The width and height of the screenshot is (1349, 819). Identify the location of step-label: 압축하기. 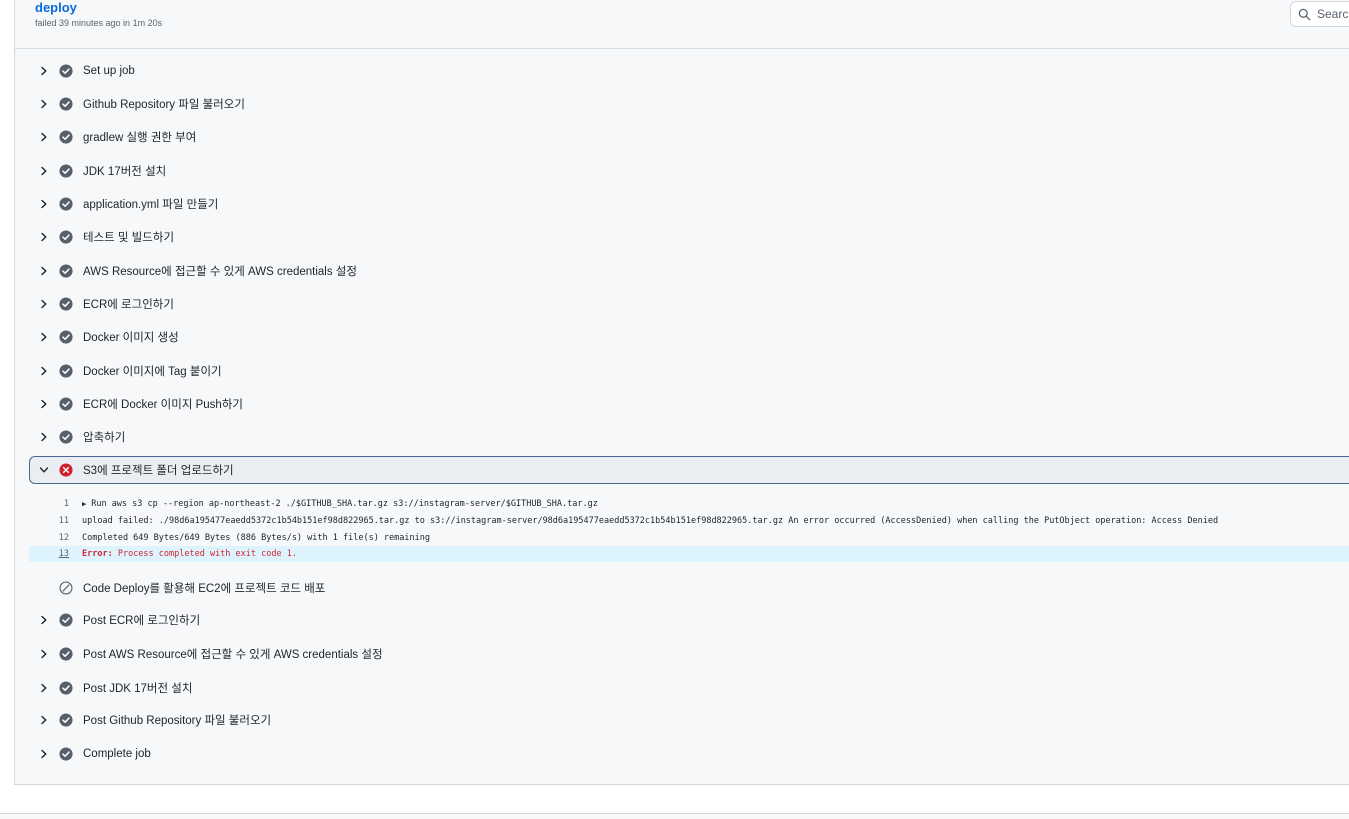
(104, 438).